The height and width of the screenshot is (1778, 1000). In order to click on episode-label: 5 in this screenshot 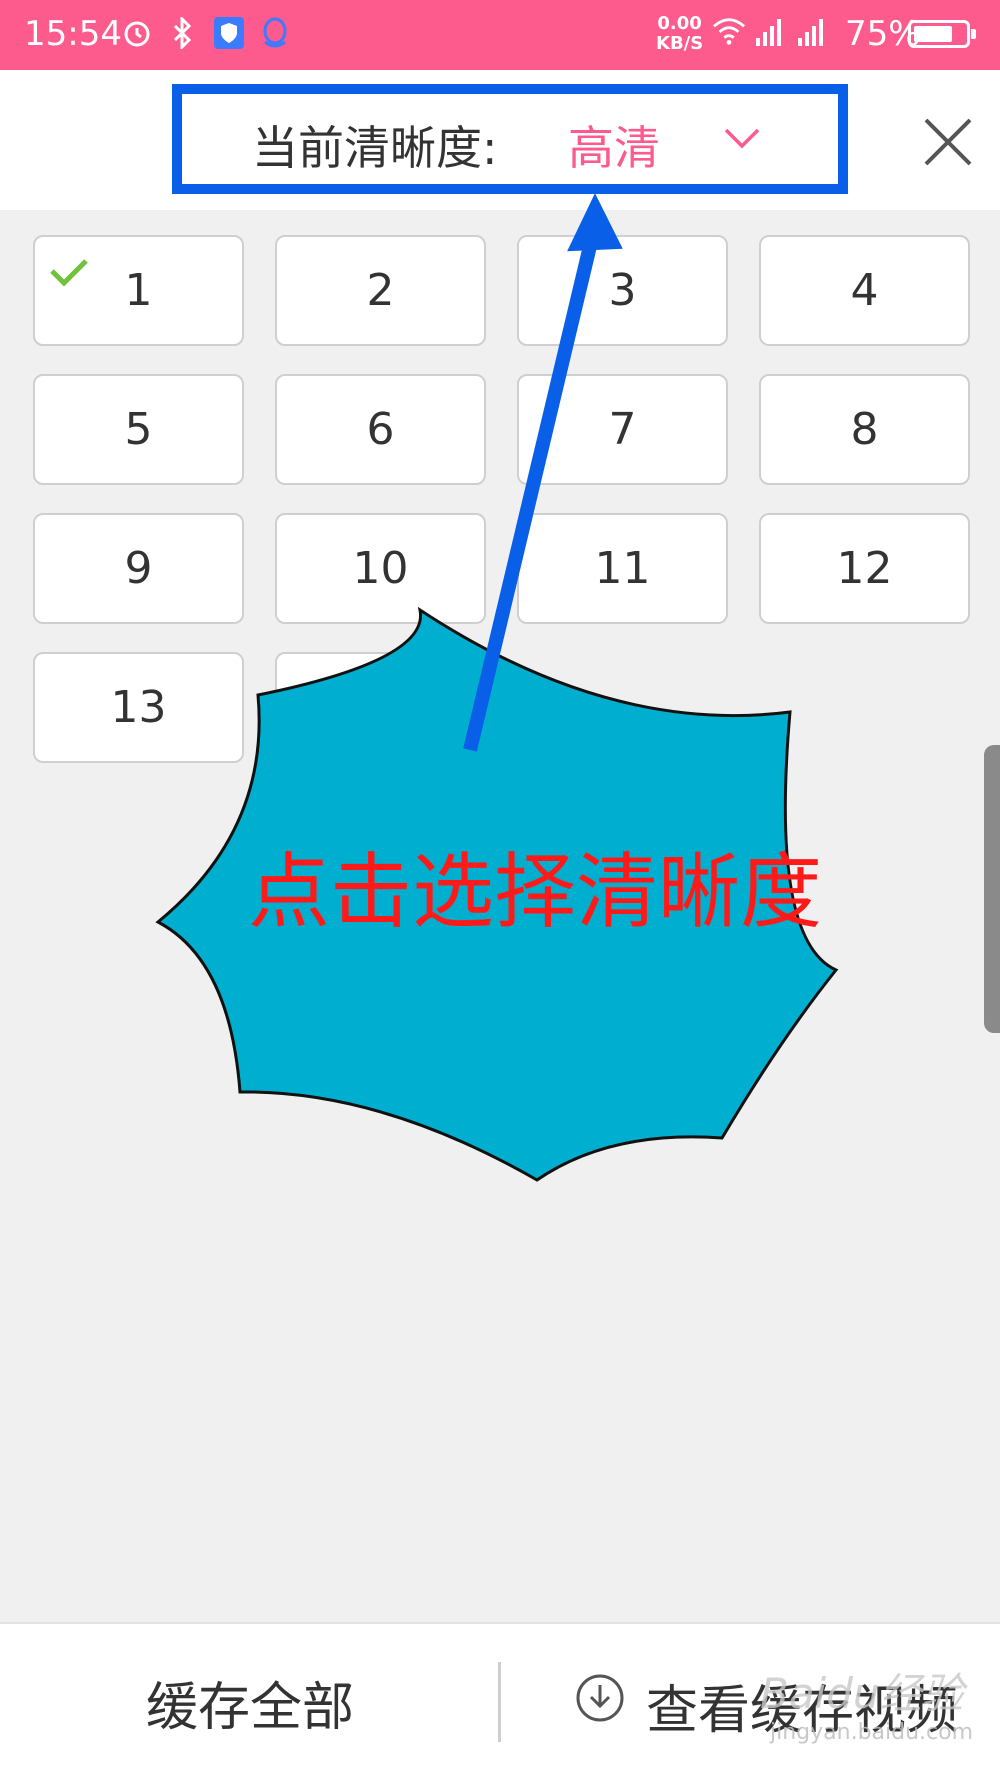, I will do `click(138, 429)`.